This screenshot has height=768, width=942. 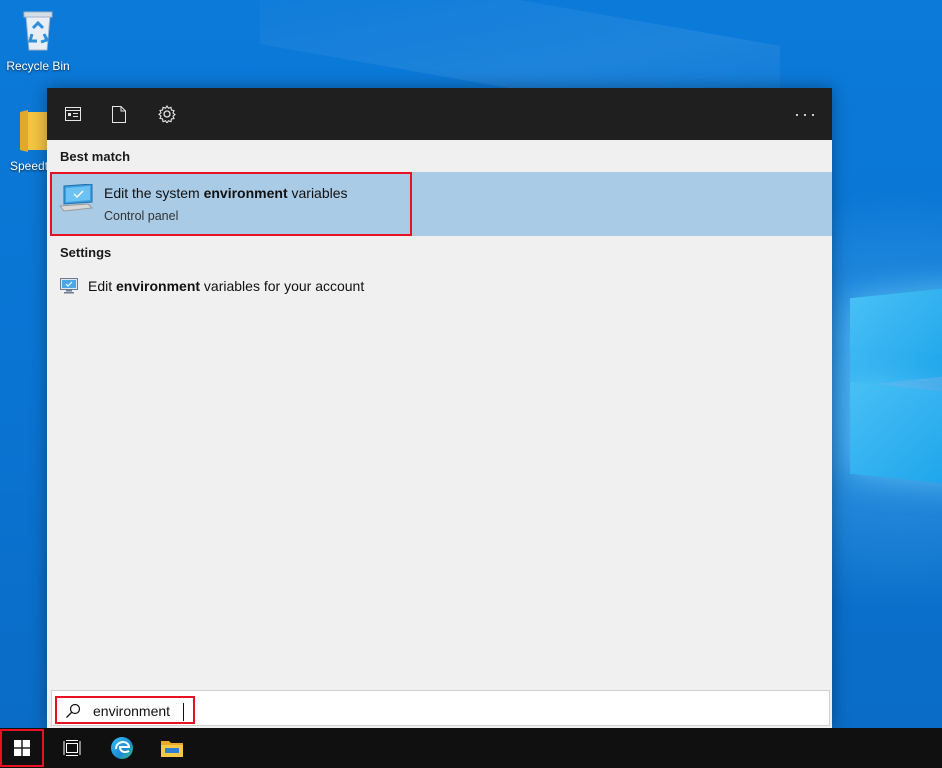 I want to click on search-input, so click(x=143, y=711).